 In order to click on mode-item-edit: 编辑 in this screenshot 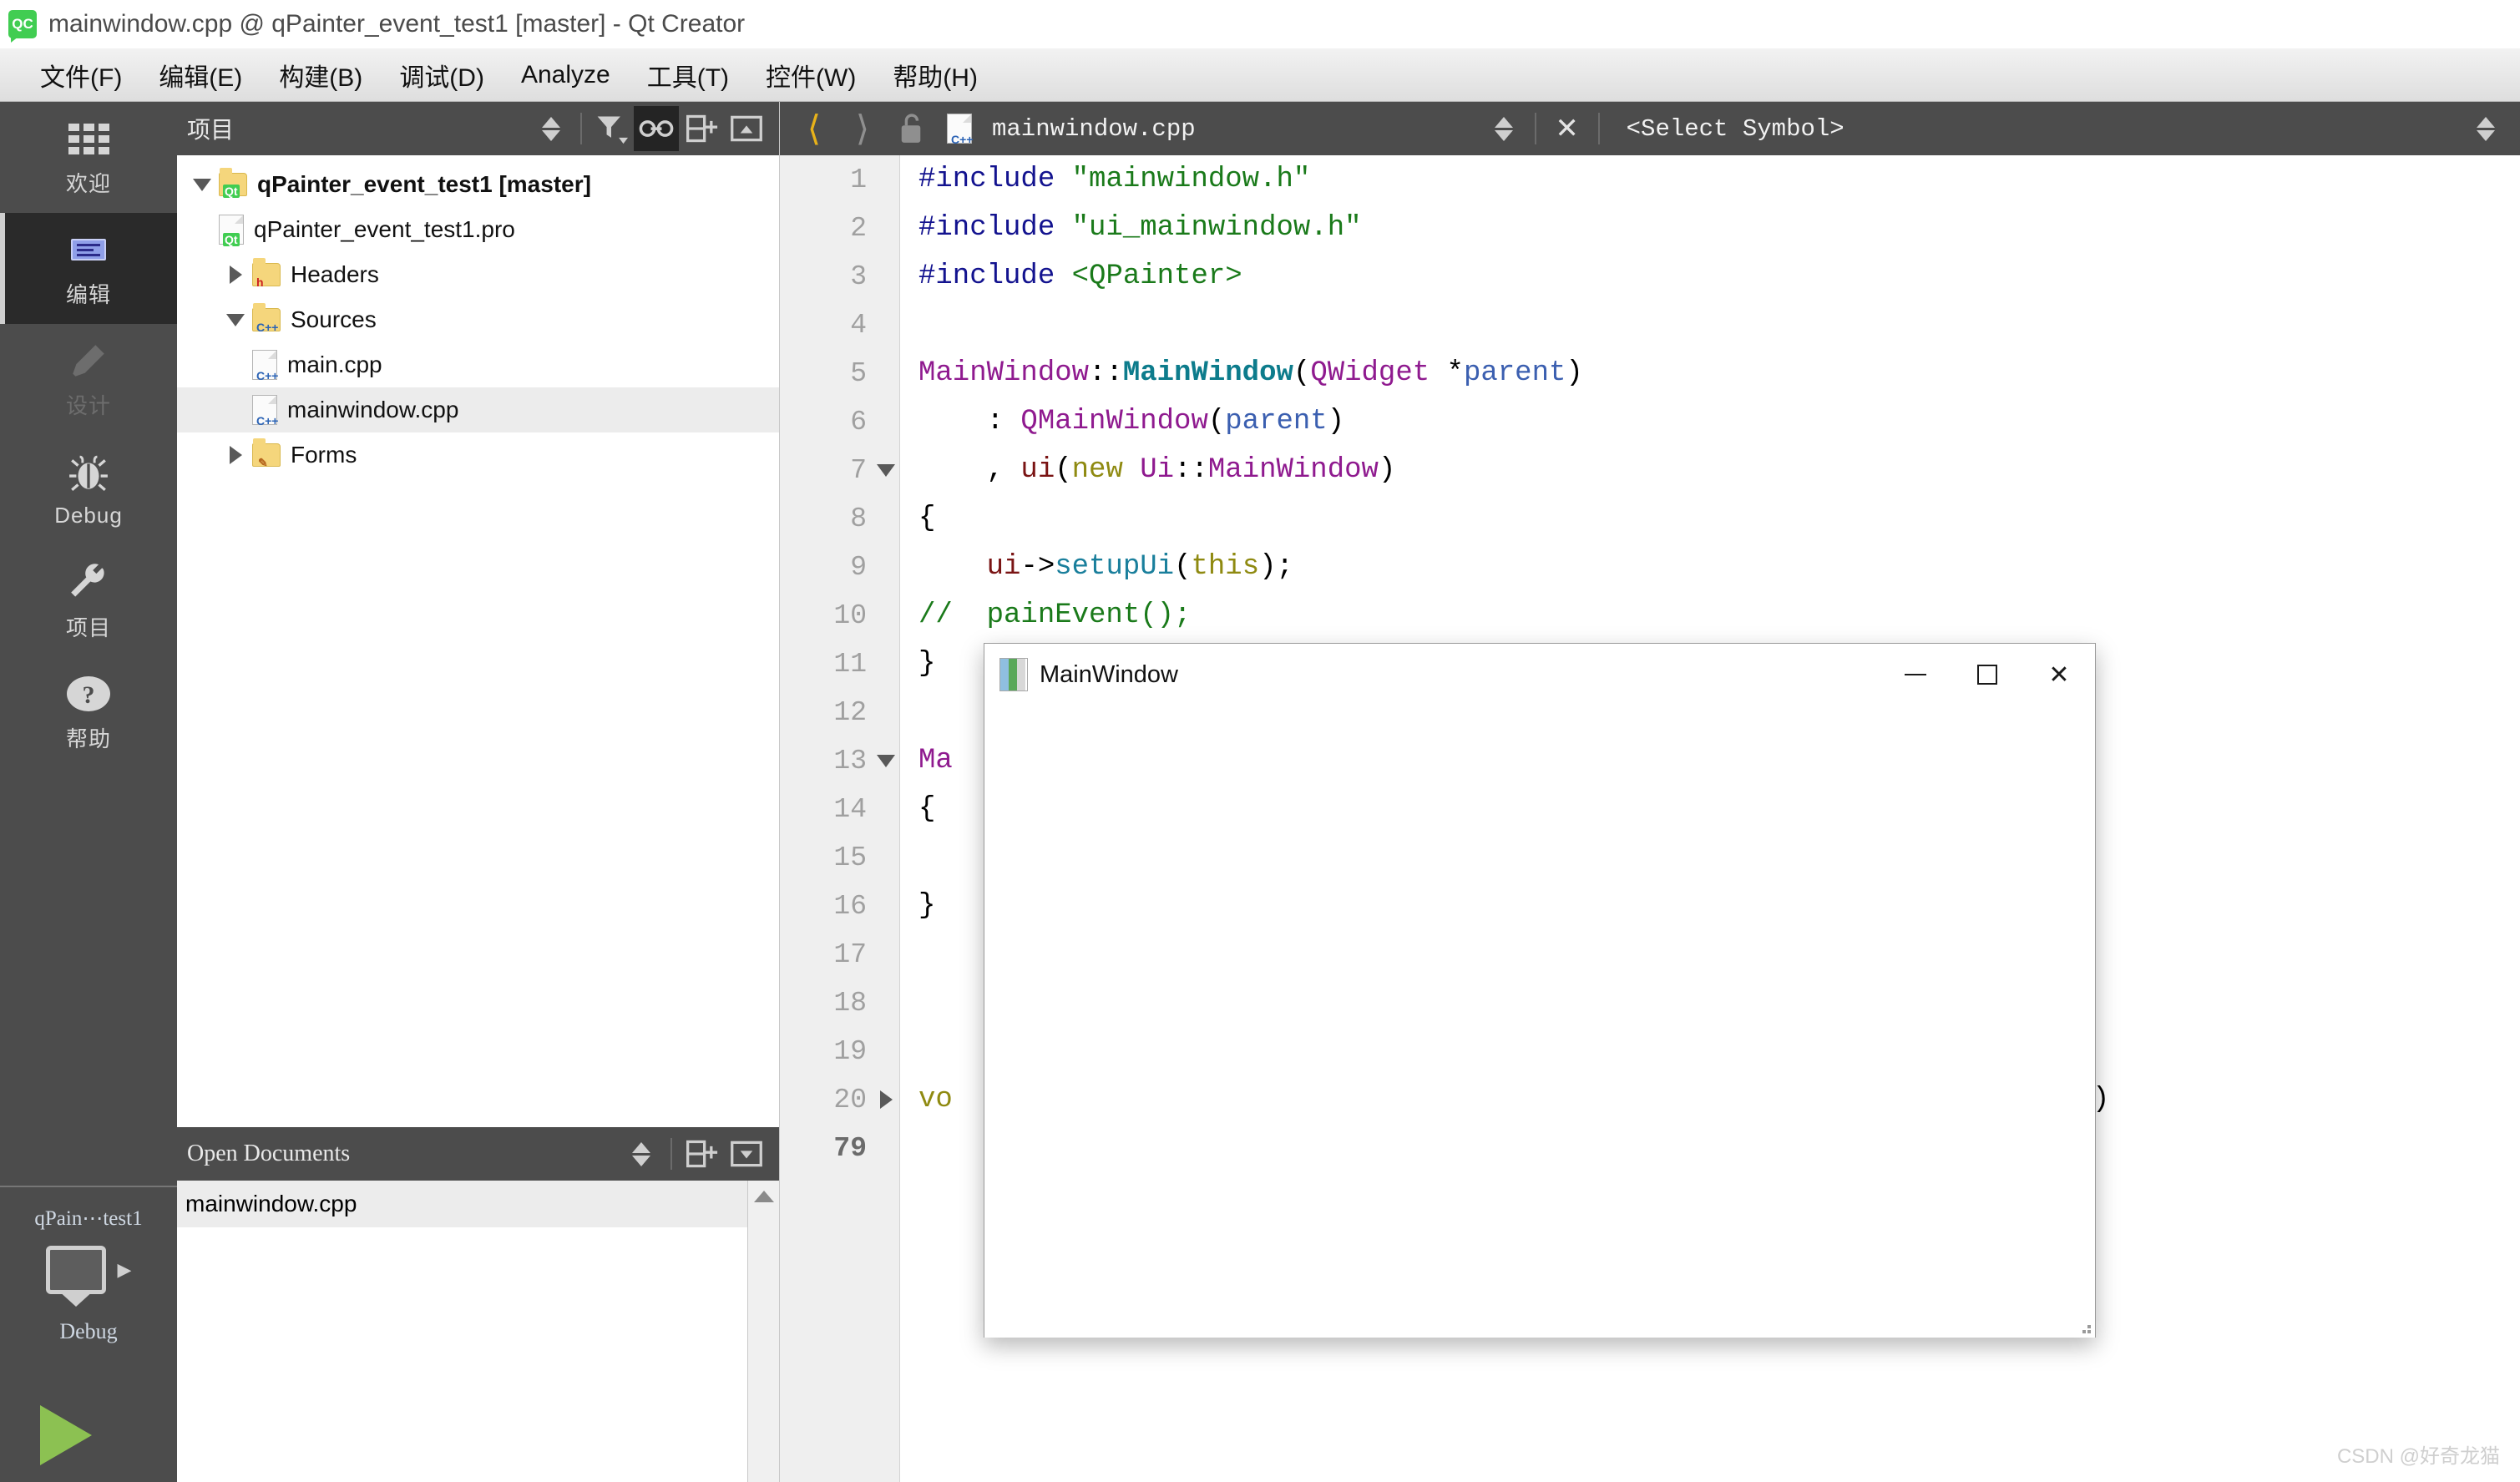, I will do `click(88, 268)`.